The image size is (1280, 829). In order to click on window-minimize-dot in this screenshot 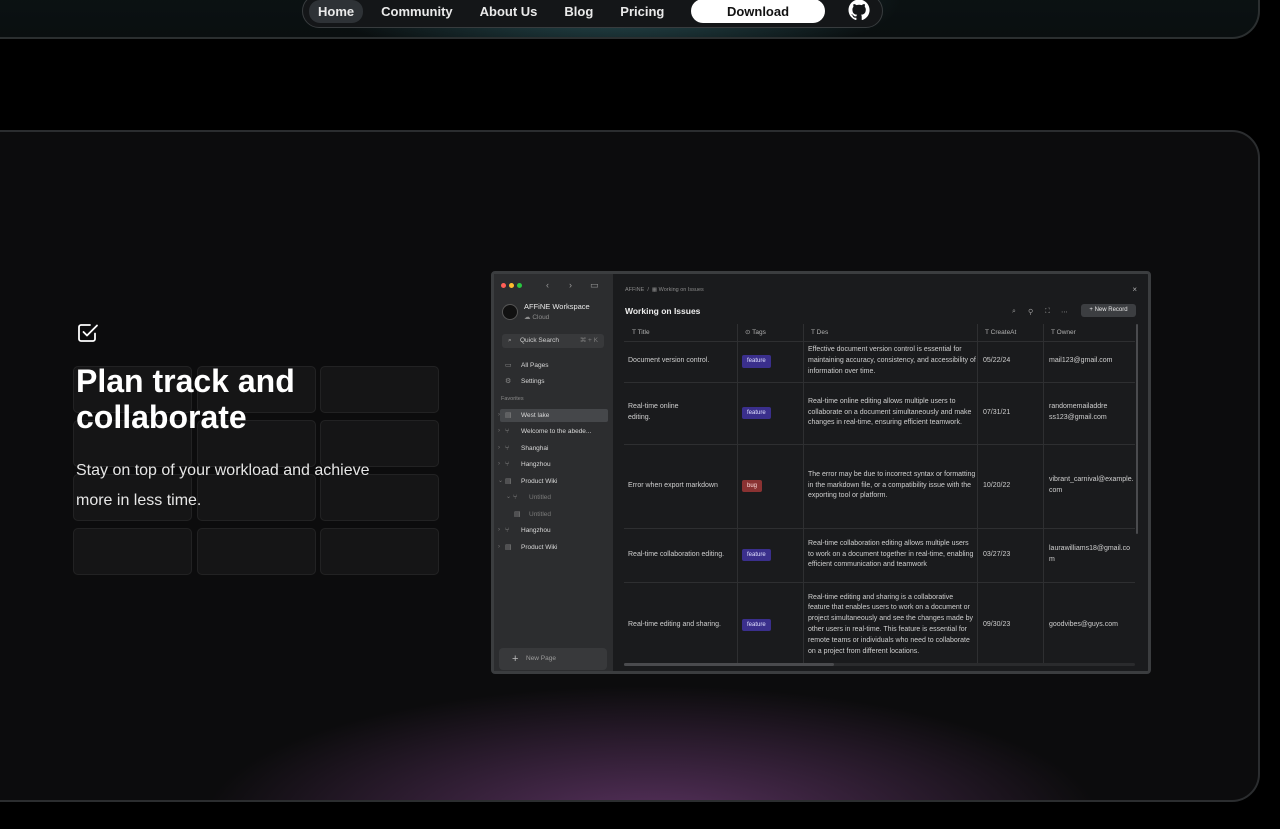, I will do `click(511, 285)`.